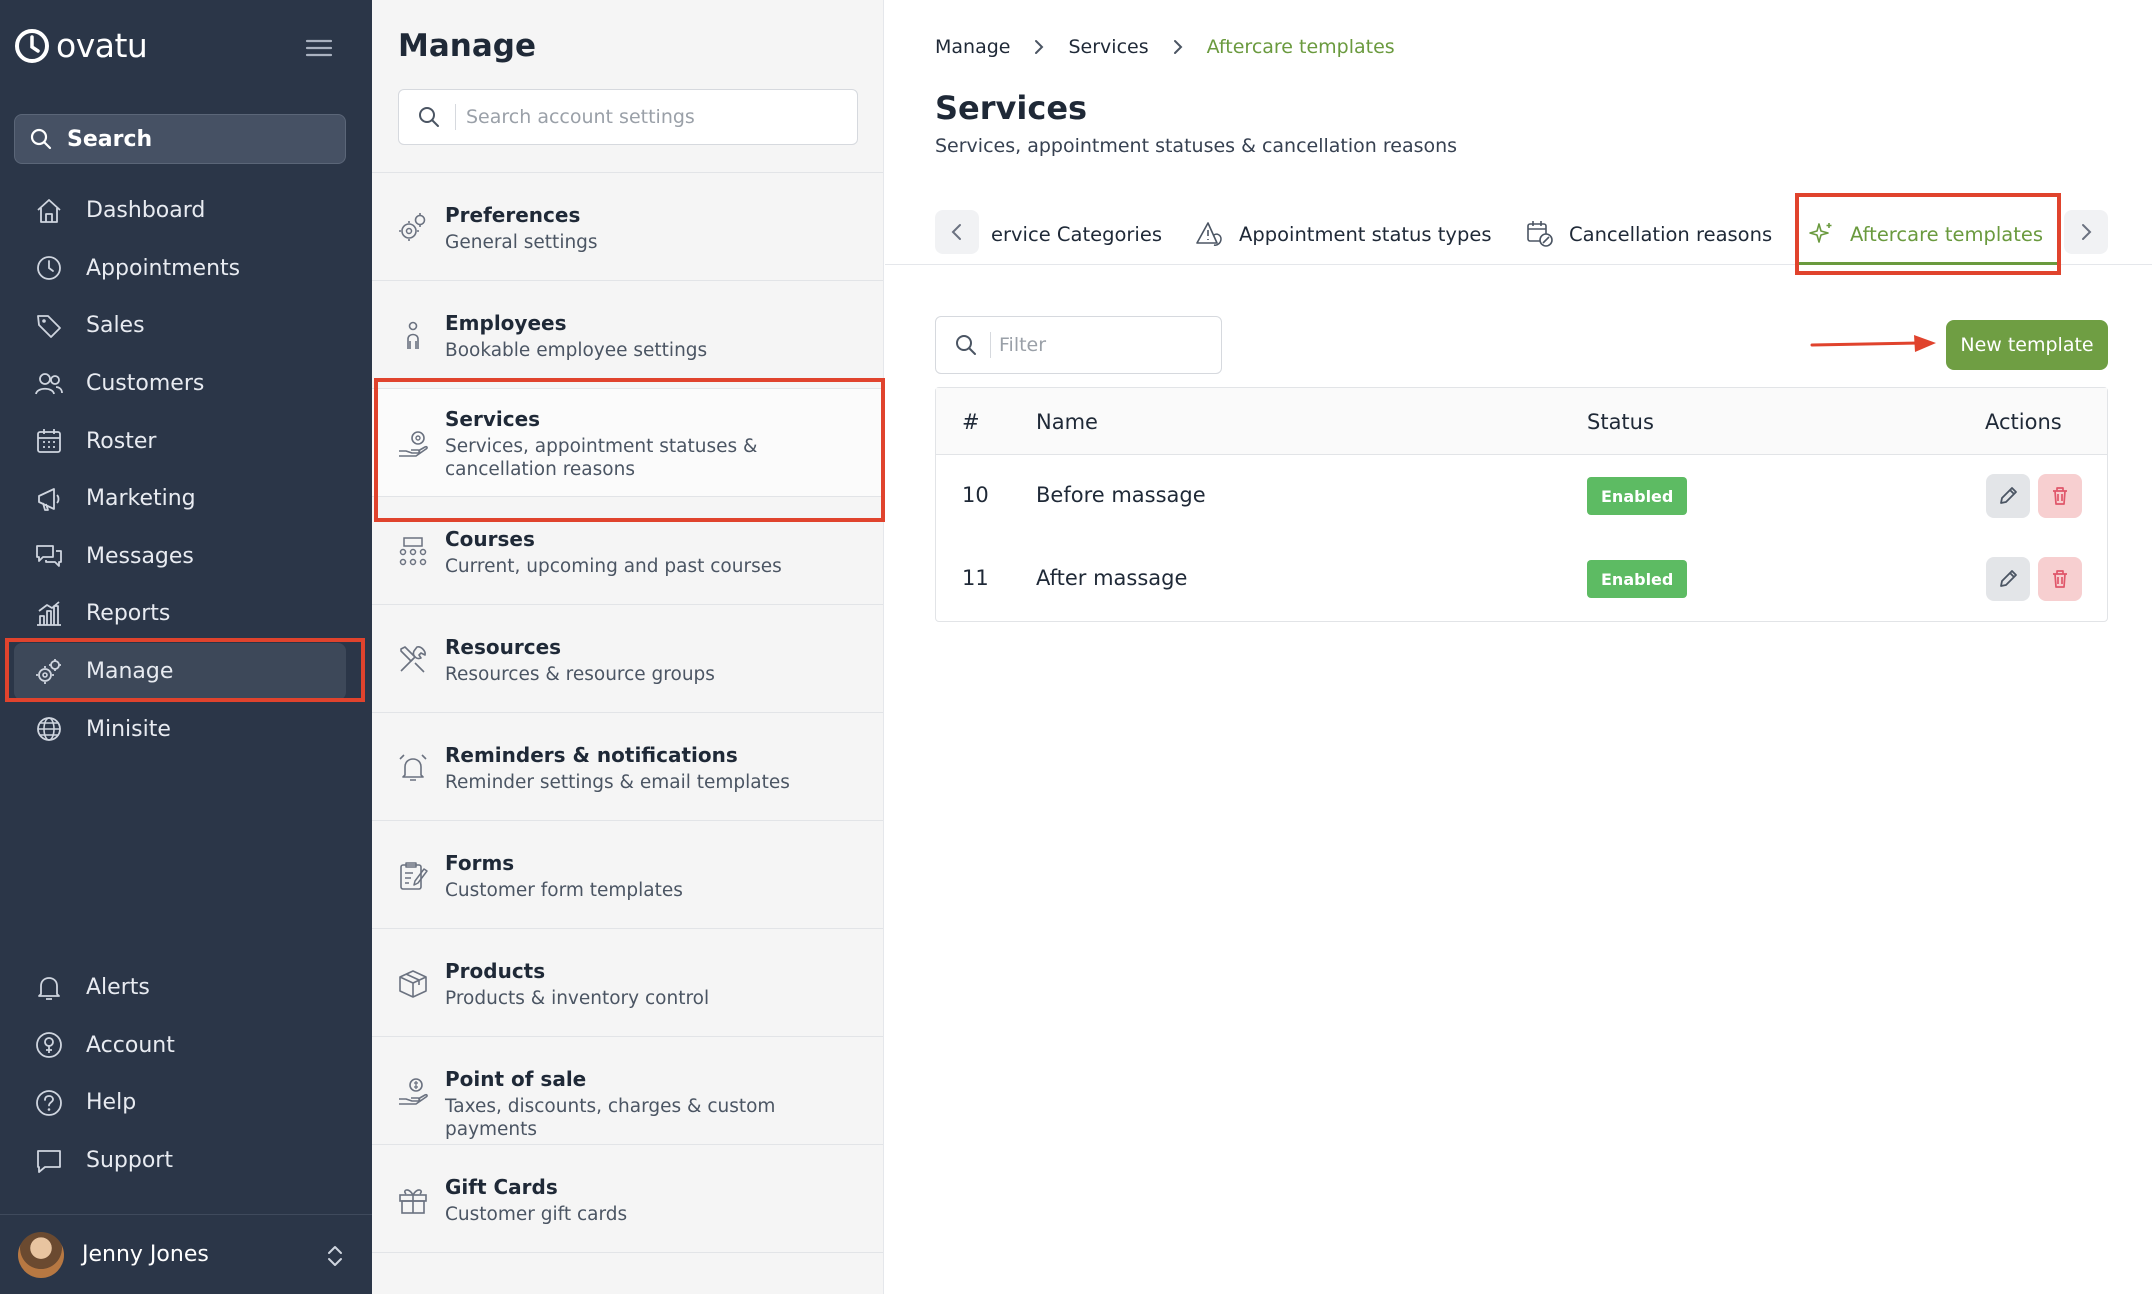 The image size is (2152, 1294). I want to click on calendar-x-icon, so click(1540, 234).